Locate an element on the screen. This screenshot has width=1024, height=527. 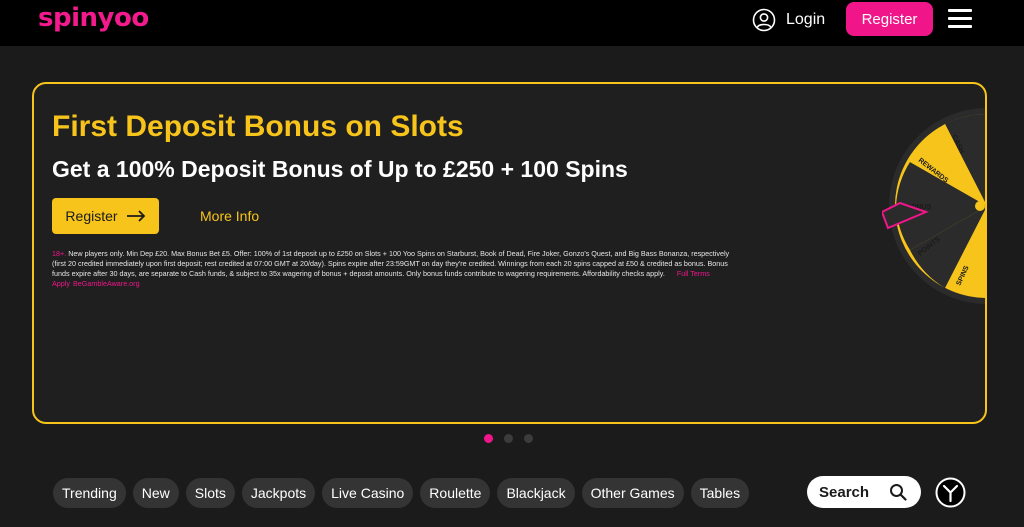
top-navigation-bar: spinyoo Login Register is located at coordinates (512, 23).